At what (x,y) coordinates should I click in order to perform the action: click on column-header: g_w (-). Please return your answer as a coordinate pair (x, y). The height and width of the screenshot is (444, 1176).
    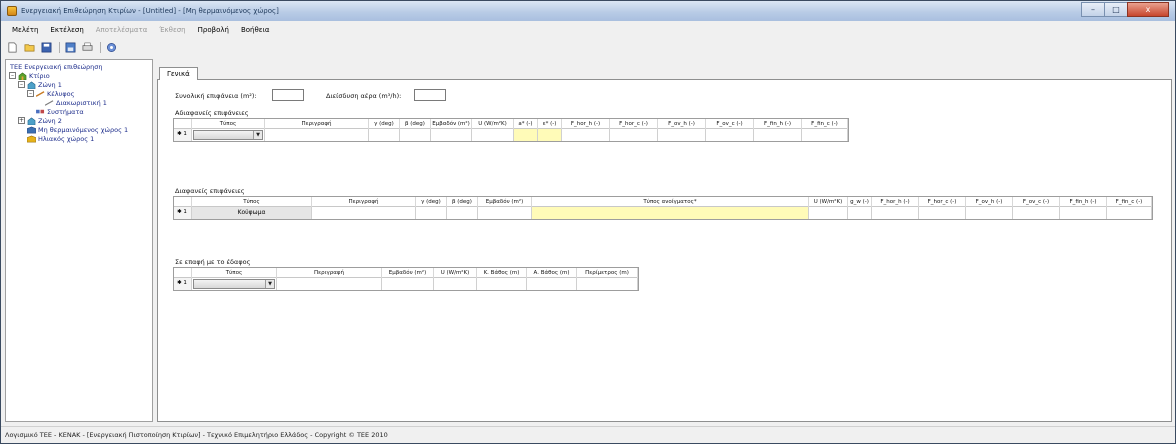
    Looking at the image, I should click on (860, 202).